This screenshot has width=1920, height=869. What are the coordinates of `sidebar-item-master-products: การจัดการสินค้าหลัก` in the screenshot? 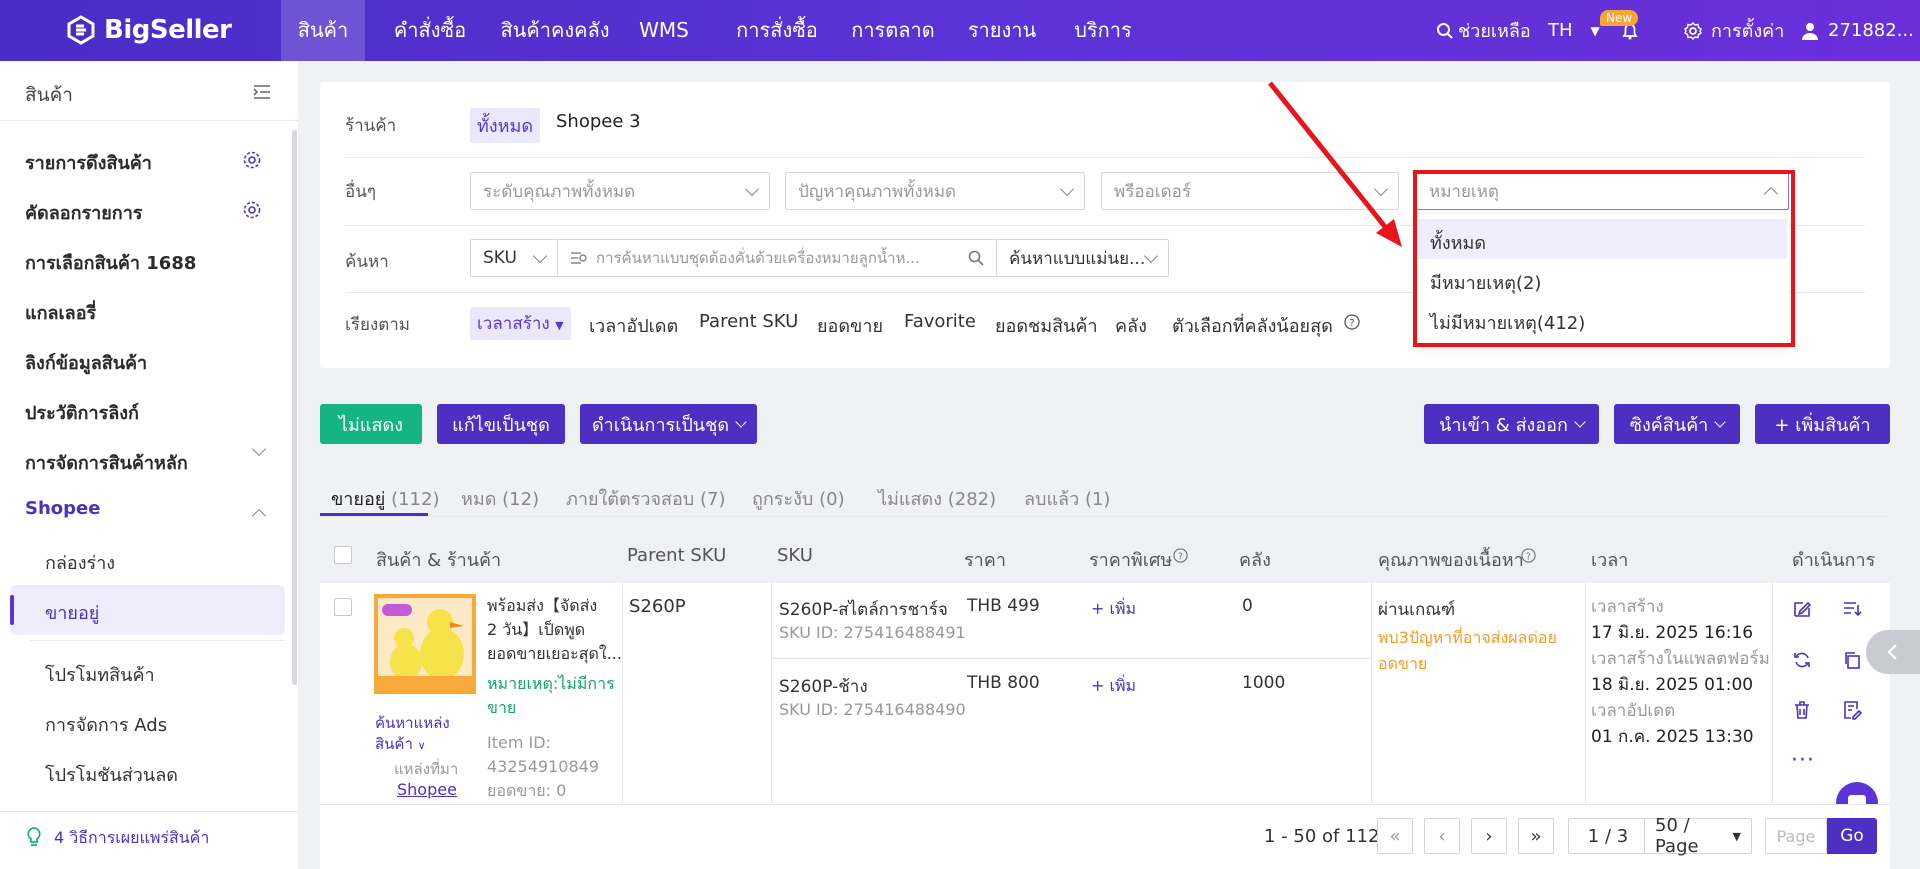 It's located at (106, 462).